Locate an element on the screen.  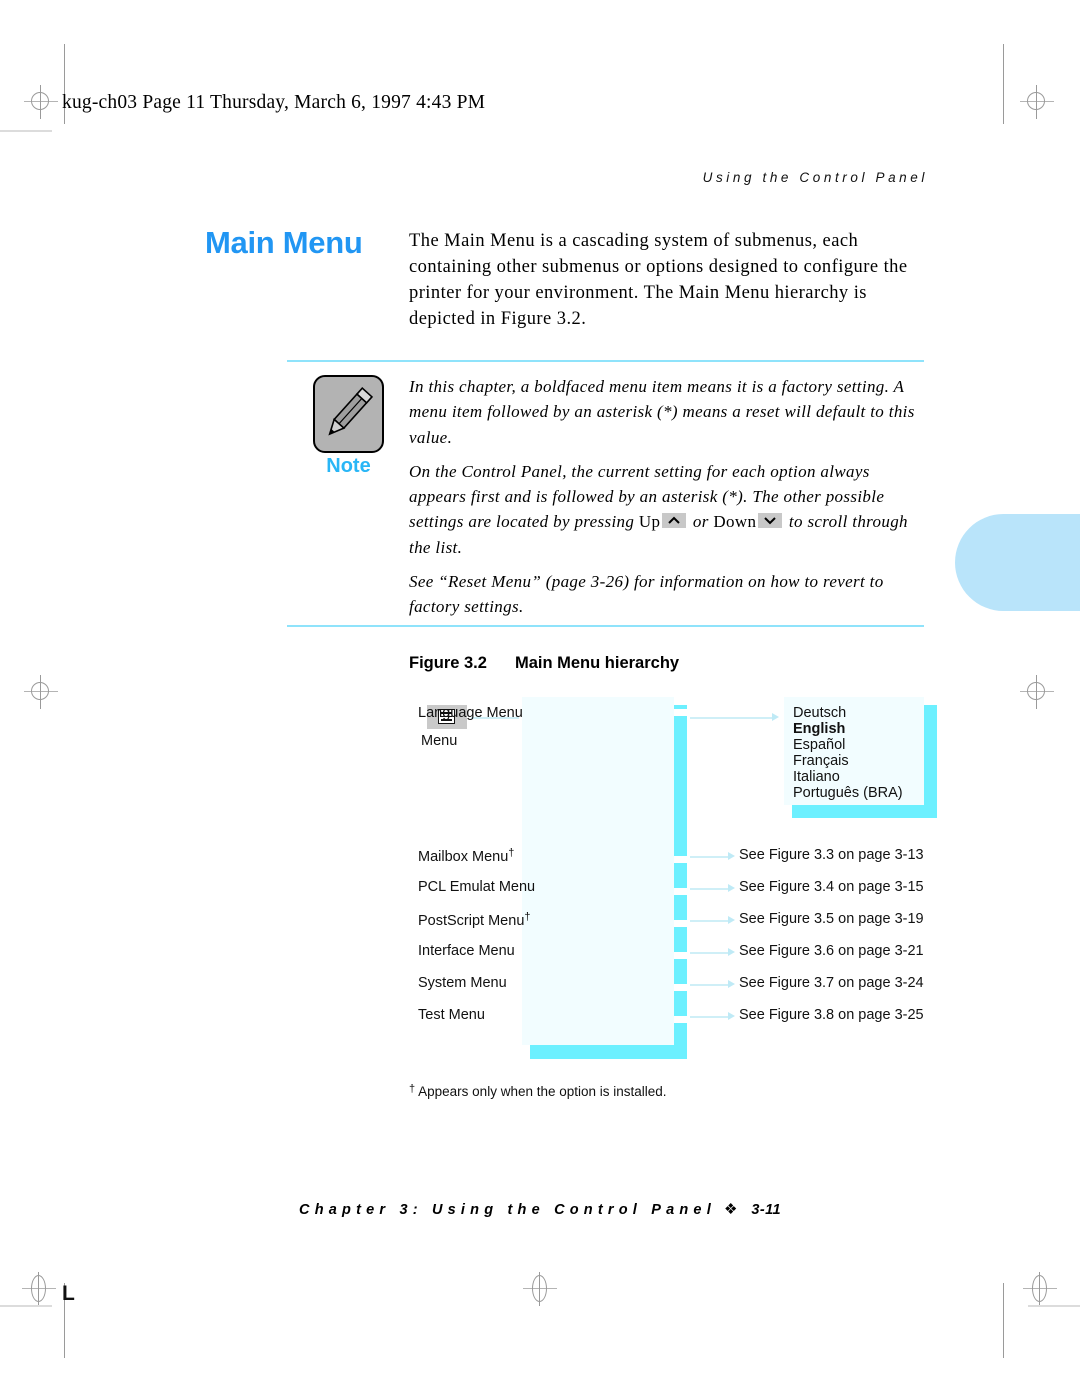
level1-menu-item: System Menu is located at coordinates (462, 983).